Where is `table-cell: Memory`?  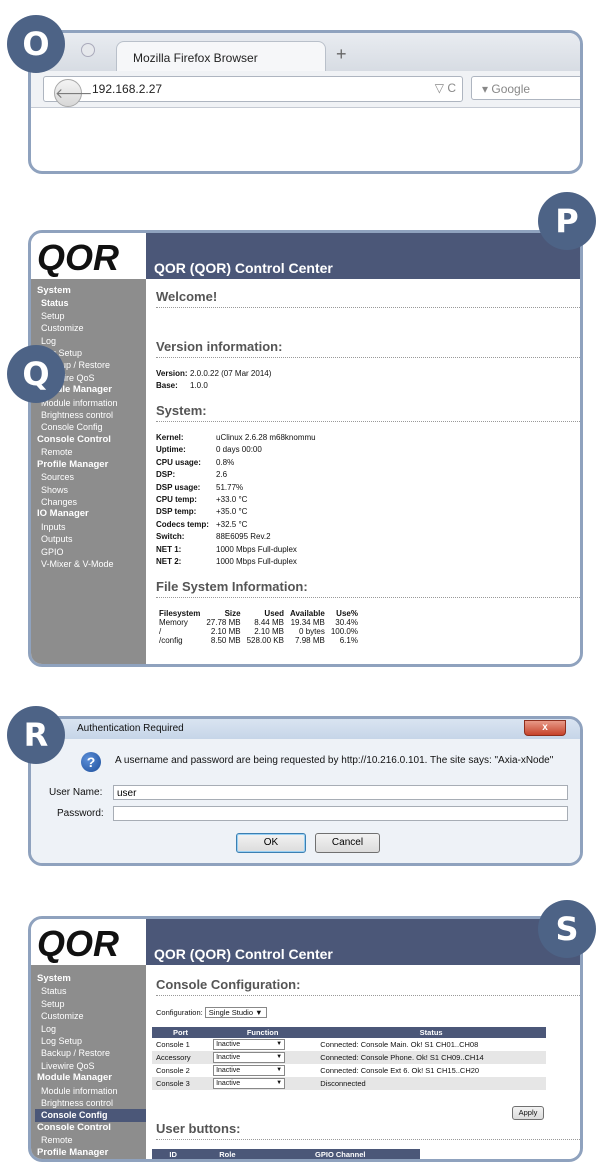 table-cell: Memory is located at coordinates (173, 622).